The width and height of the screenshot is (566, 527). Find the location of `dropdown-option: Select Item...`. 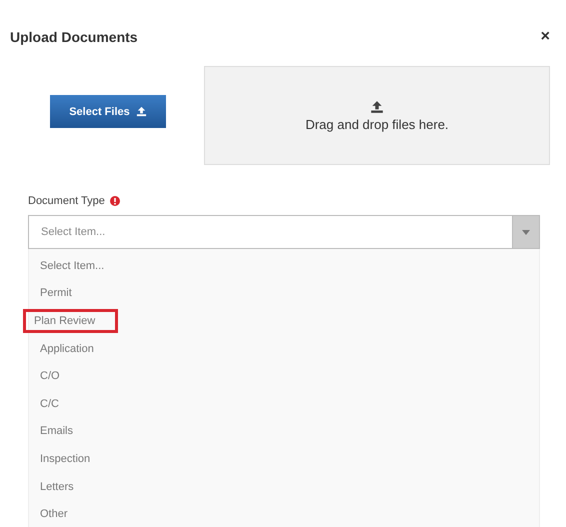

dropdown-option: Select Item... is located at coordinates (72, 266).